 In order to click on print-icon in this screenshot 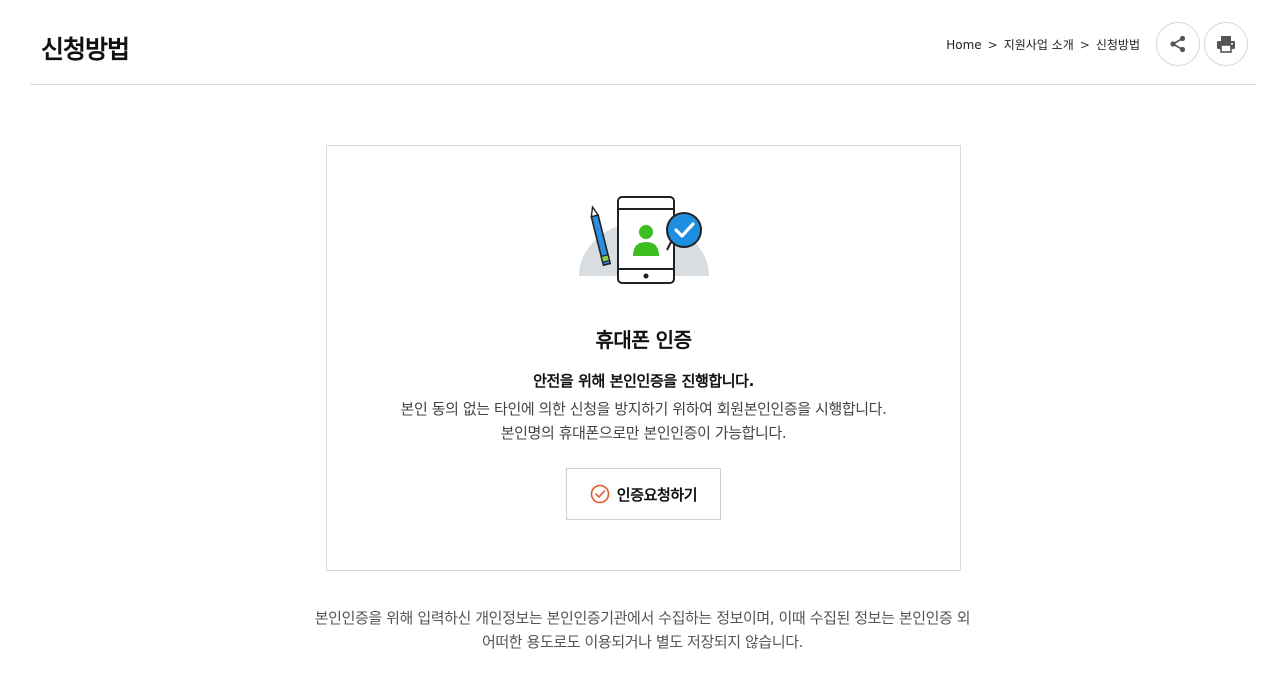, I will do `click(1226, 44)`.